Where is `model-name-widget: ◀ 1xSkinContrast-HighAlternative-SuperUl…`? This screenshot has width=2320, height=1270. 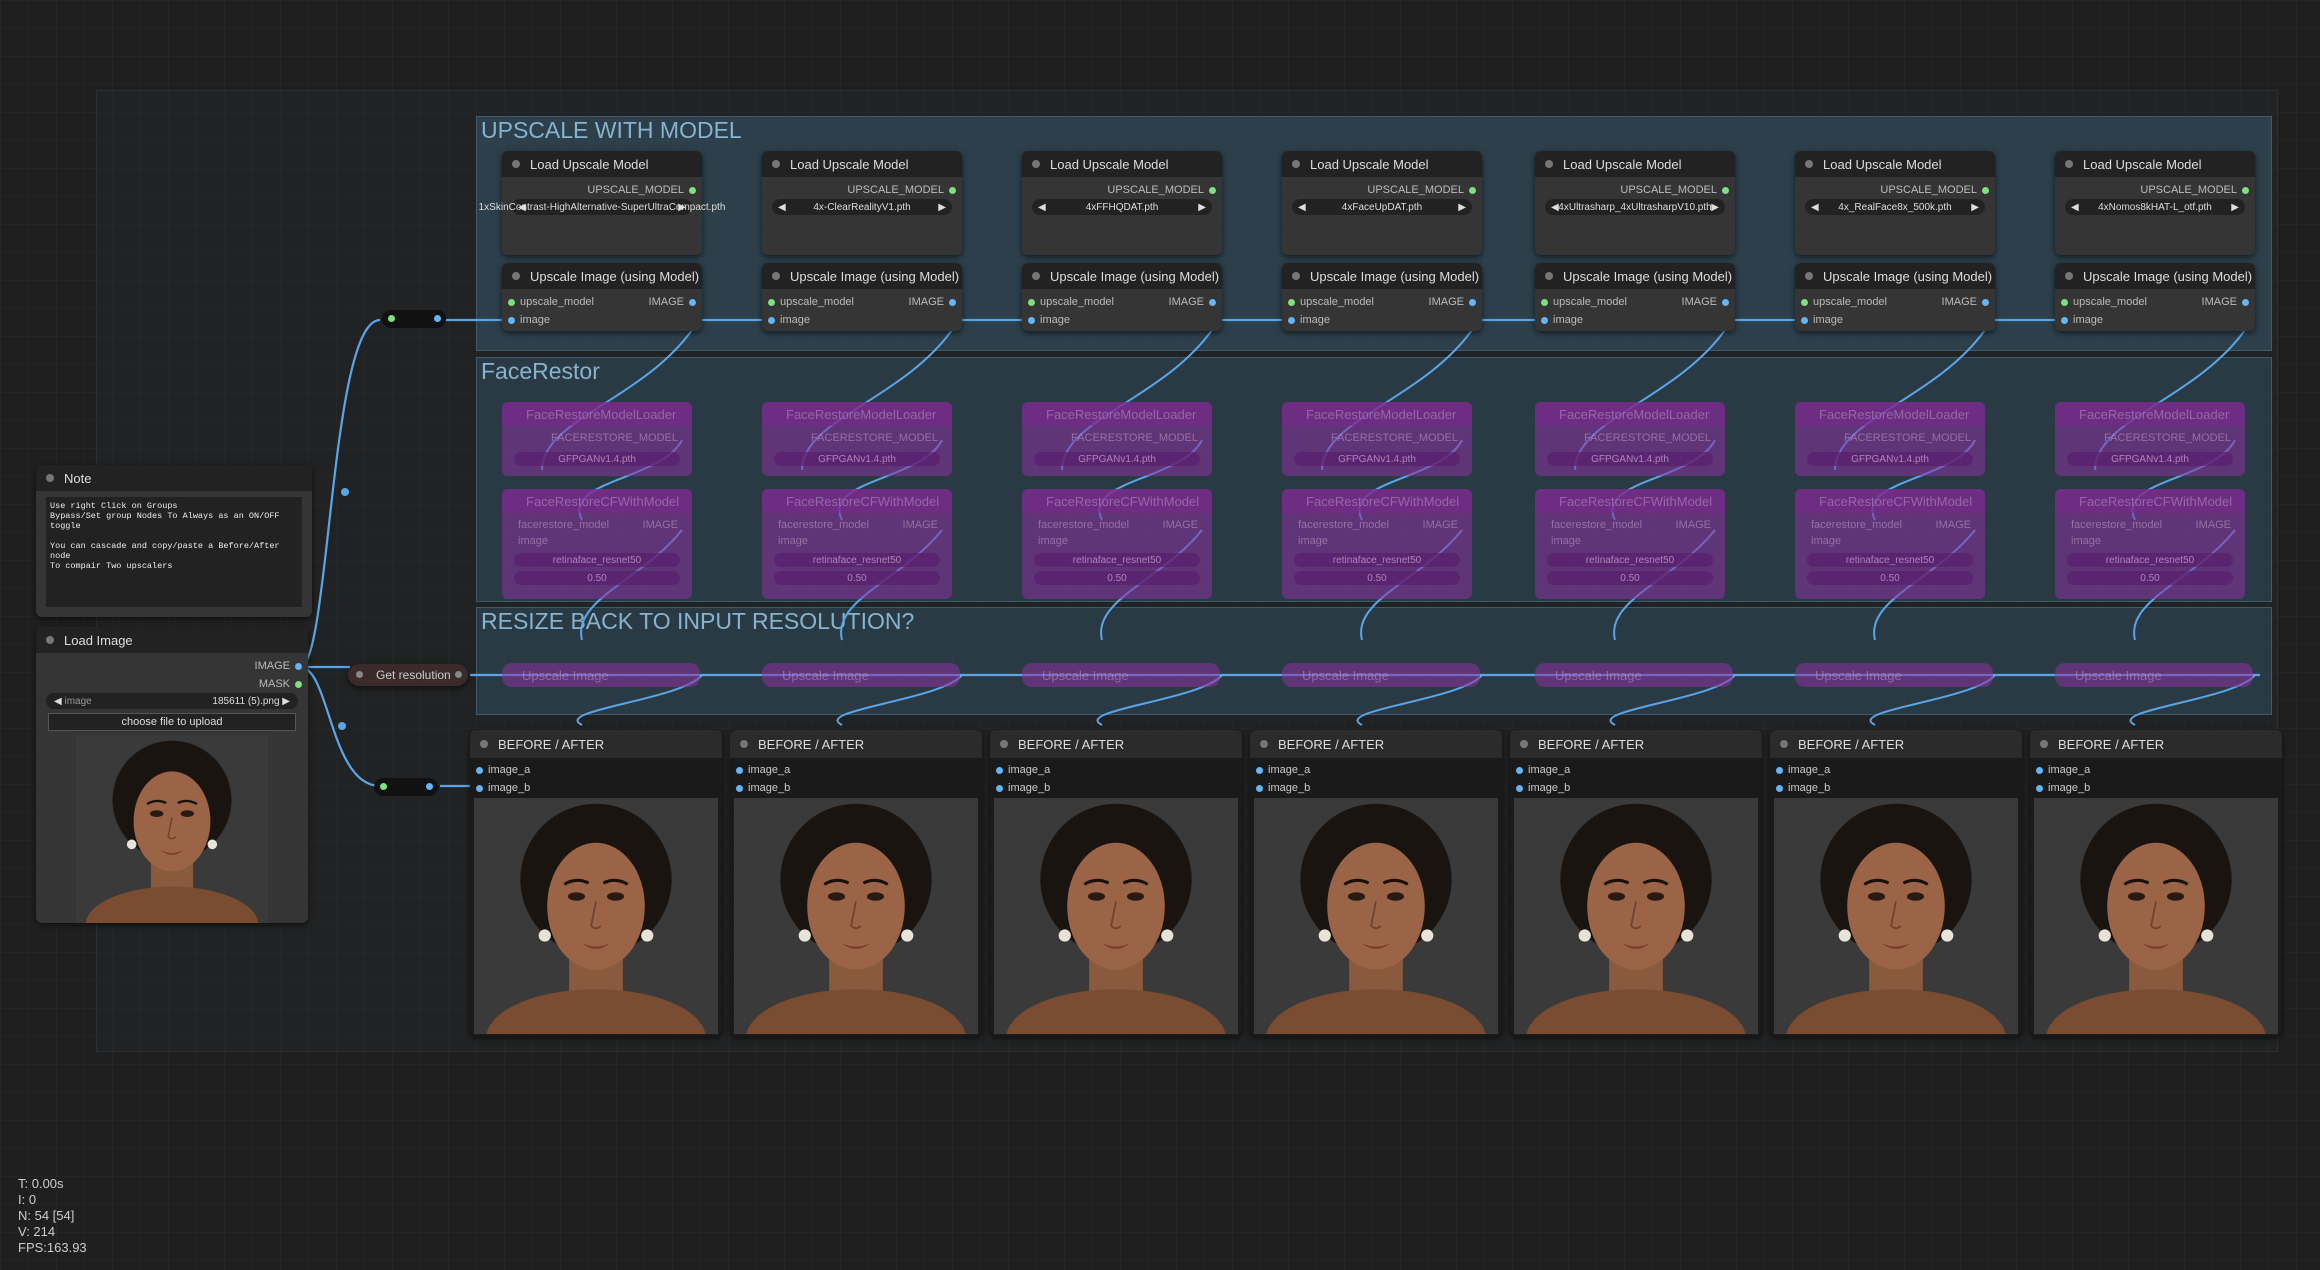 model-name-widget: ◀ 1xSkinContrast-HighAlternative-SuperUl… is located at coordinates (602, 207).